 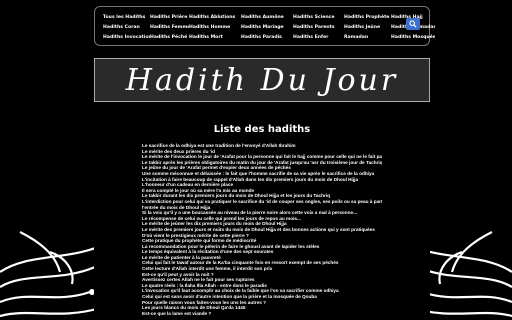 I want to click on nav-link-peche: Hadiths Péché, so click(x=169, y=38).